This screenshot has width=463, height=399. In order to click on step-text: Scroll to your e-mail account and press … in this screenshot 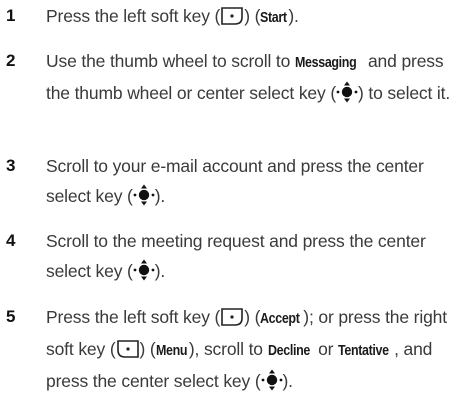, I will do `click(253, 181)`.